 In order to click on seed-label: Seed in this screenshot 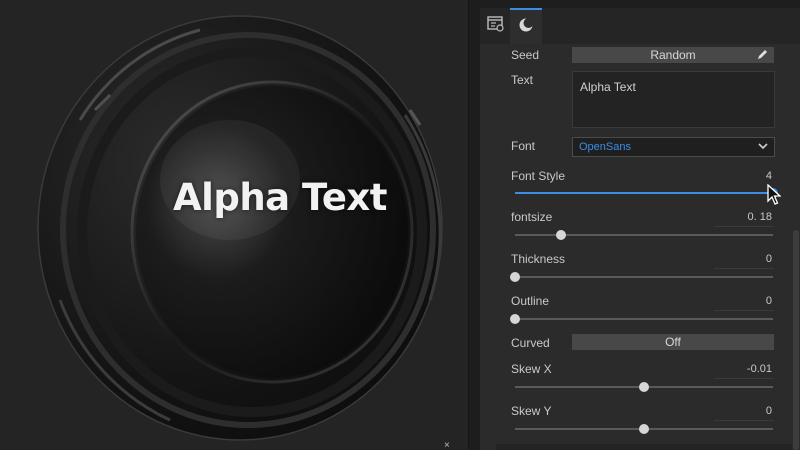, I will do `click(525, 55)`.